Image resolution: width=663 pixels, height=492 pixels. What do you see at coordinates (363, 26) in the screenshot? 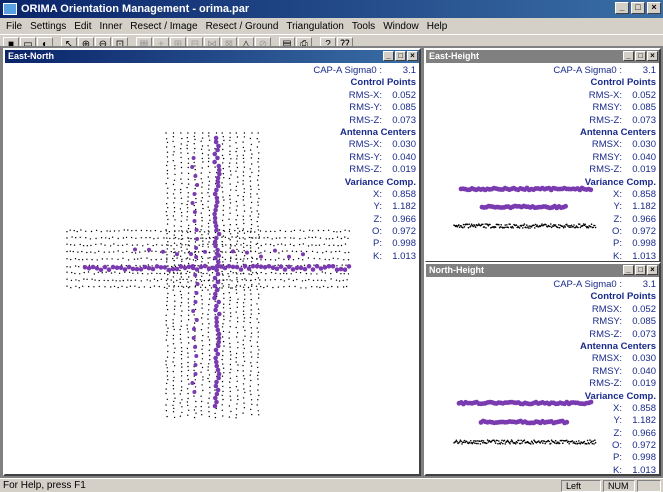
I see `menu-tools: Tools` at bounding box center [363, 26].